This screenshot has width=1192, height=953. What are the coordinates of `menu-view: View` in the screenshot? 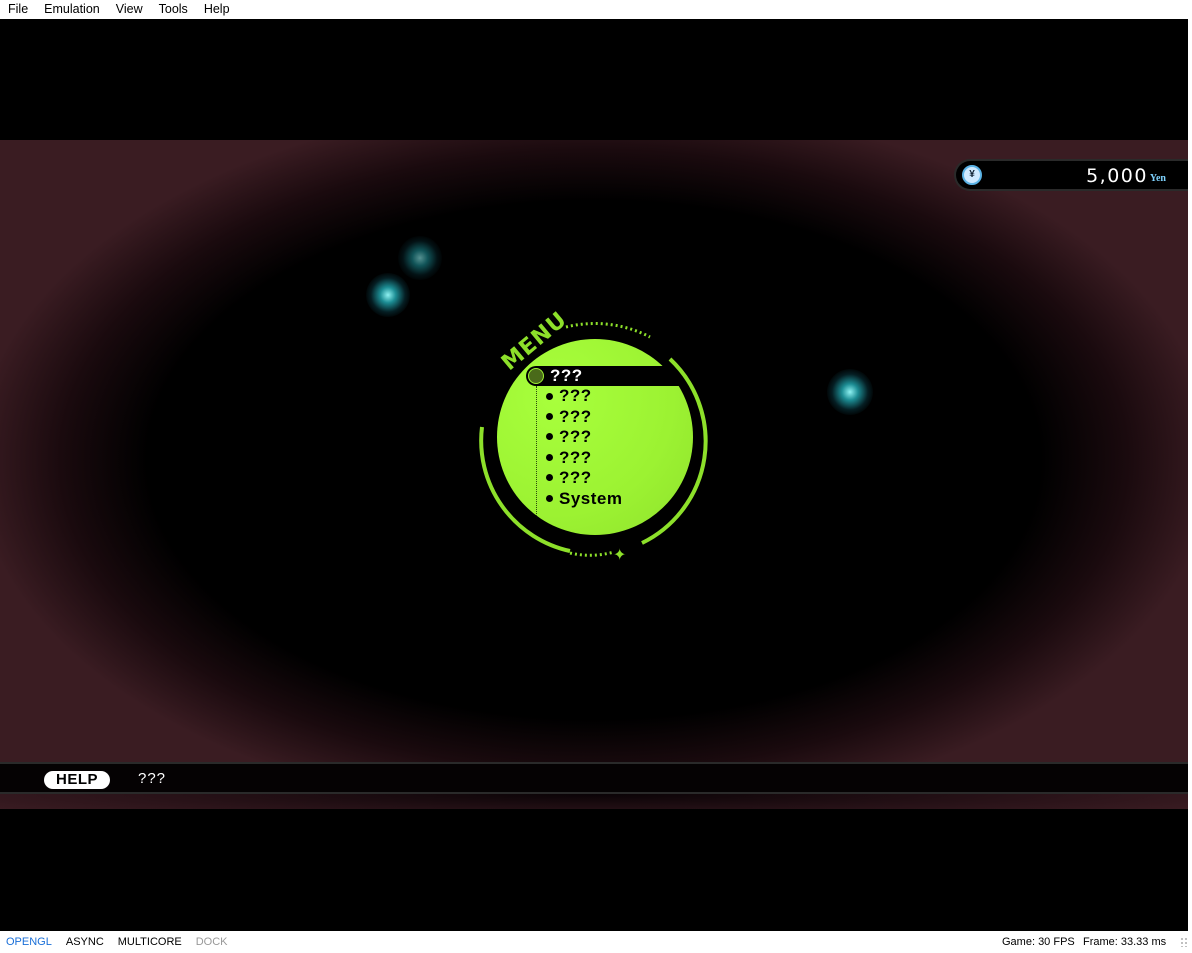 It's located at (129, 9).